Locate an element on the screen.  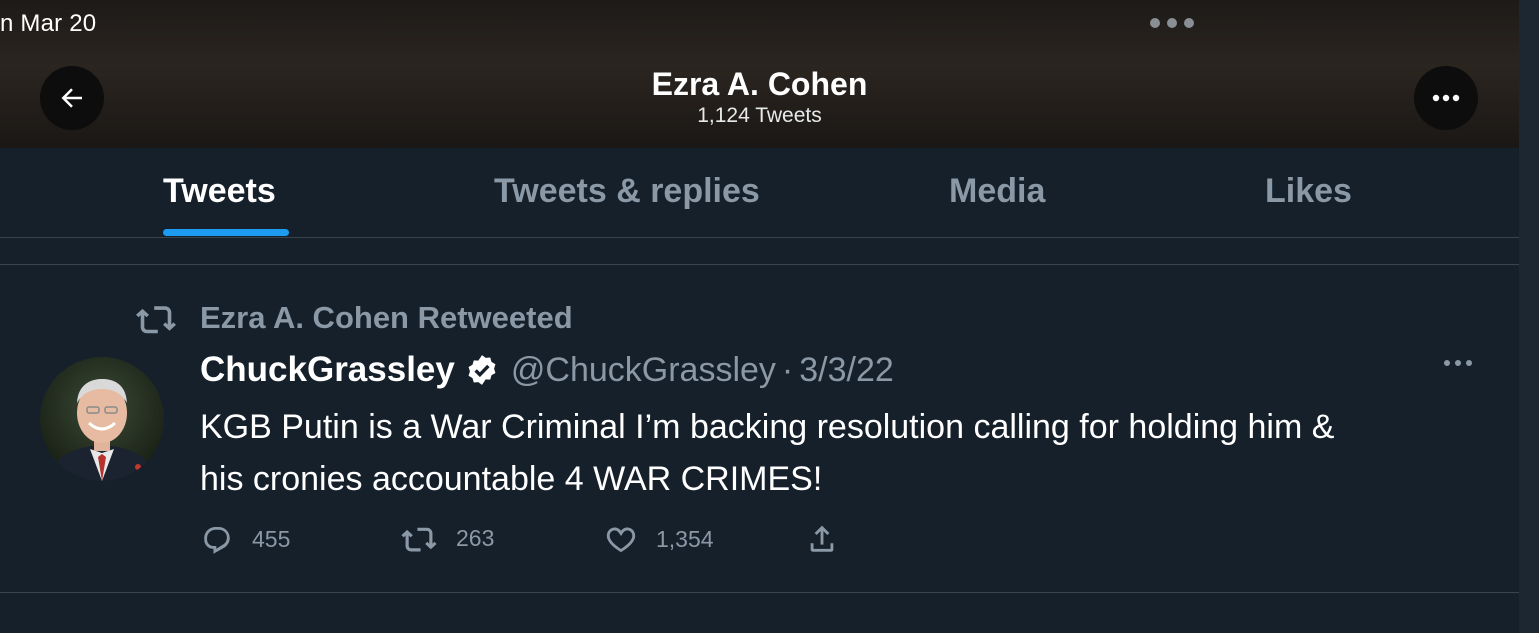
avatar is located at coordinates (102, 419).